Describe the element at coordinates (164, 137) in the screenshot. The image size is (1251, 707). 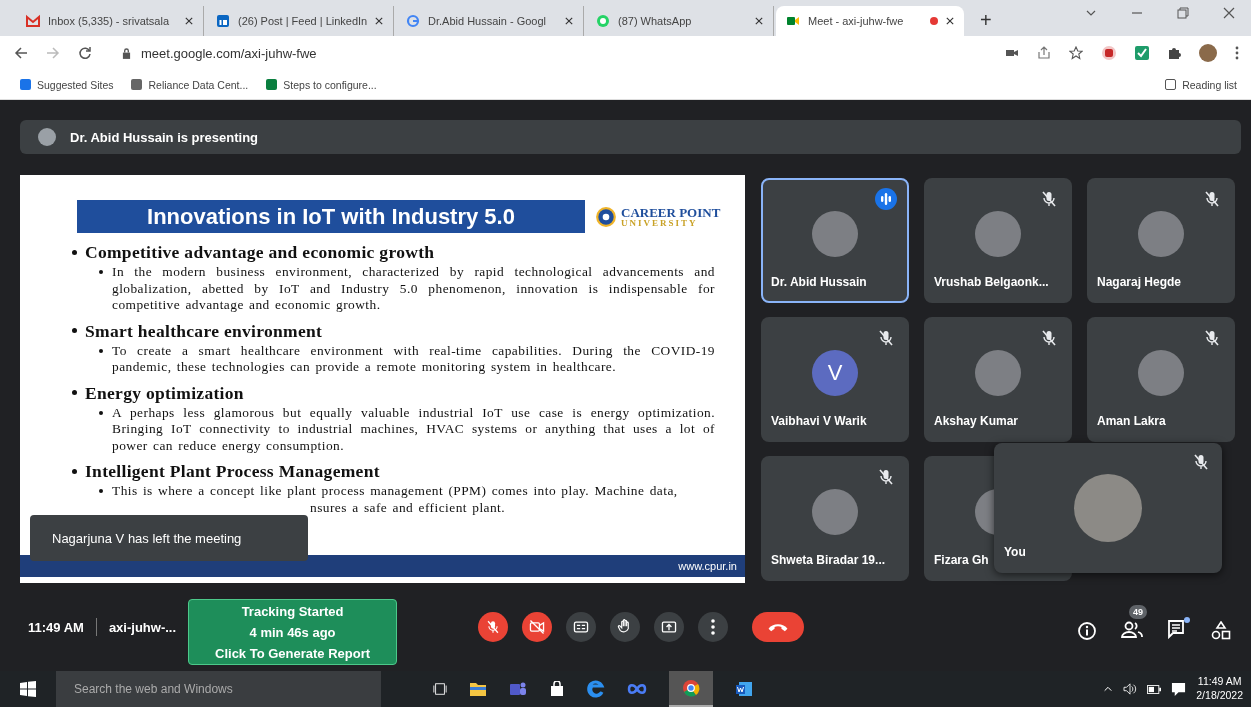
I see `presenting-label: Dr. Abid Hussain is presenting` at that location.